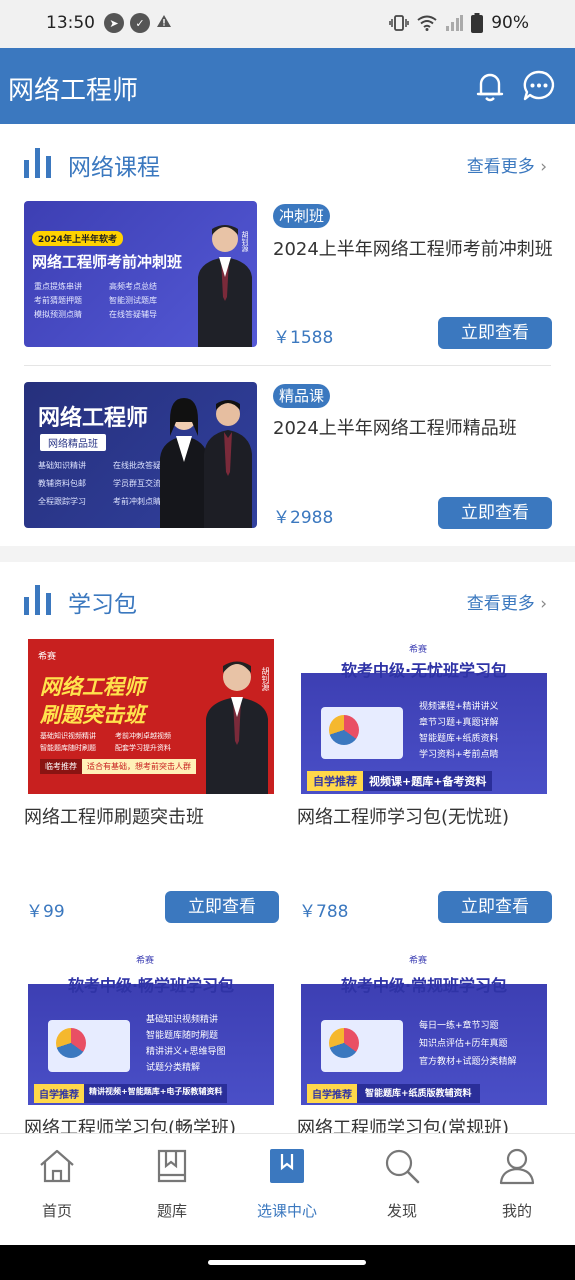  What do you see at coordinates (286, 1211) in the screenshot?
I see `tab-label: 选课中心` at bounding box center [286, 1211].